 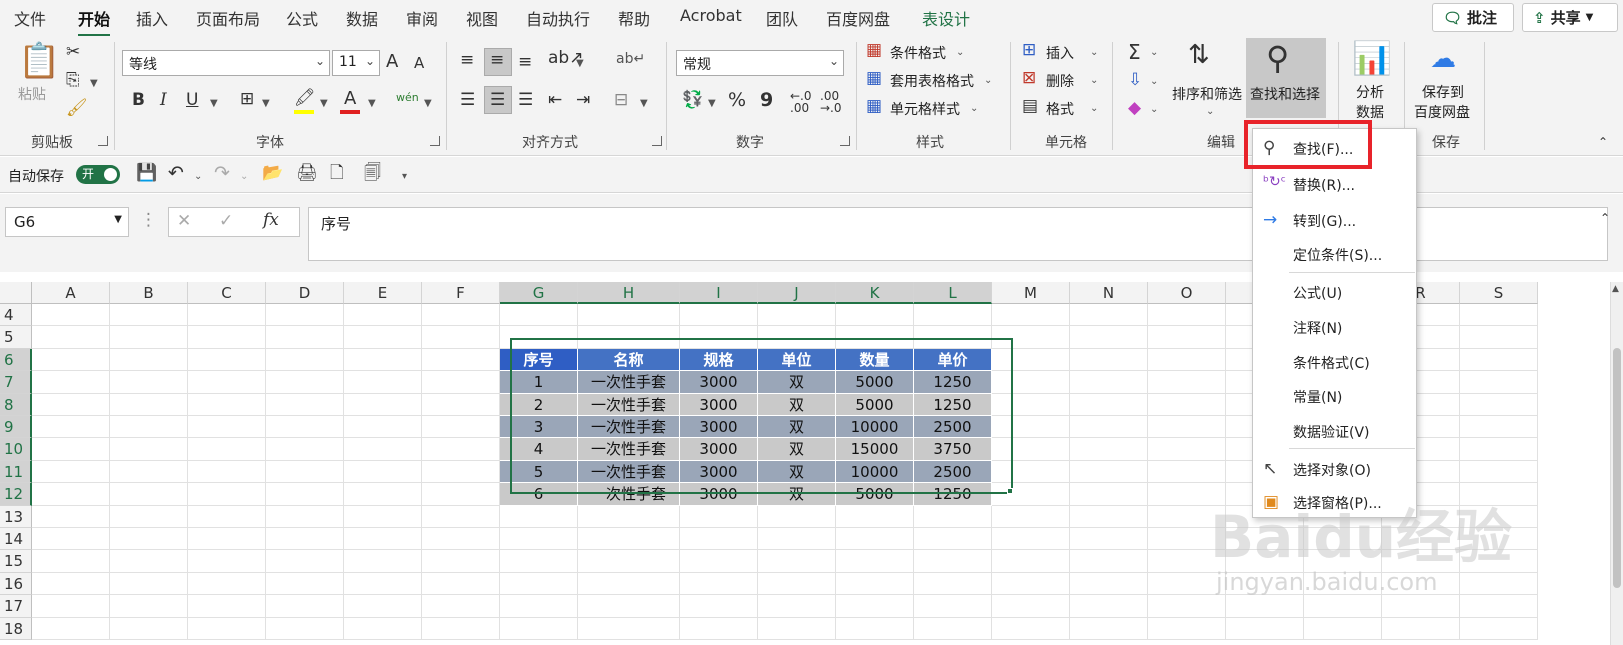 I want to click on font-color-icon: A, so click(x=350, y=99).